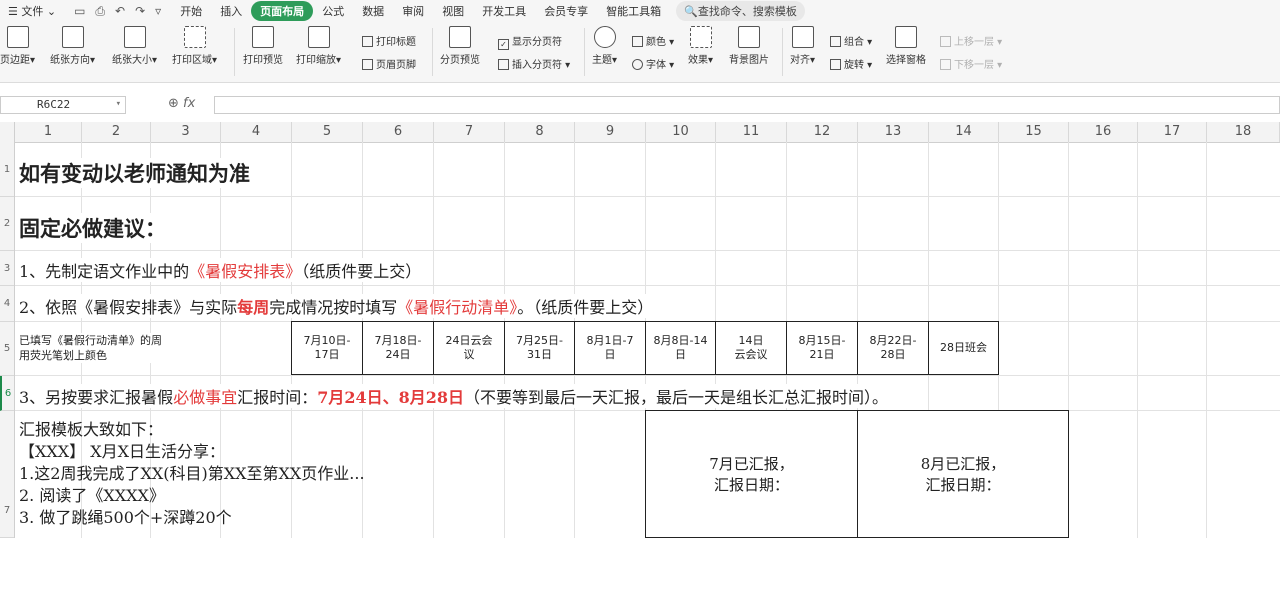  I want to click on column-header: 7, so click(469, 132).